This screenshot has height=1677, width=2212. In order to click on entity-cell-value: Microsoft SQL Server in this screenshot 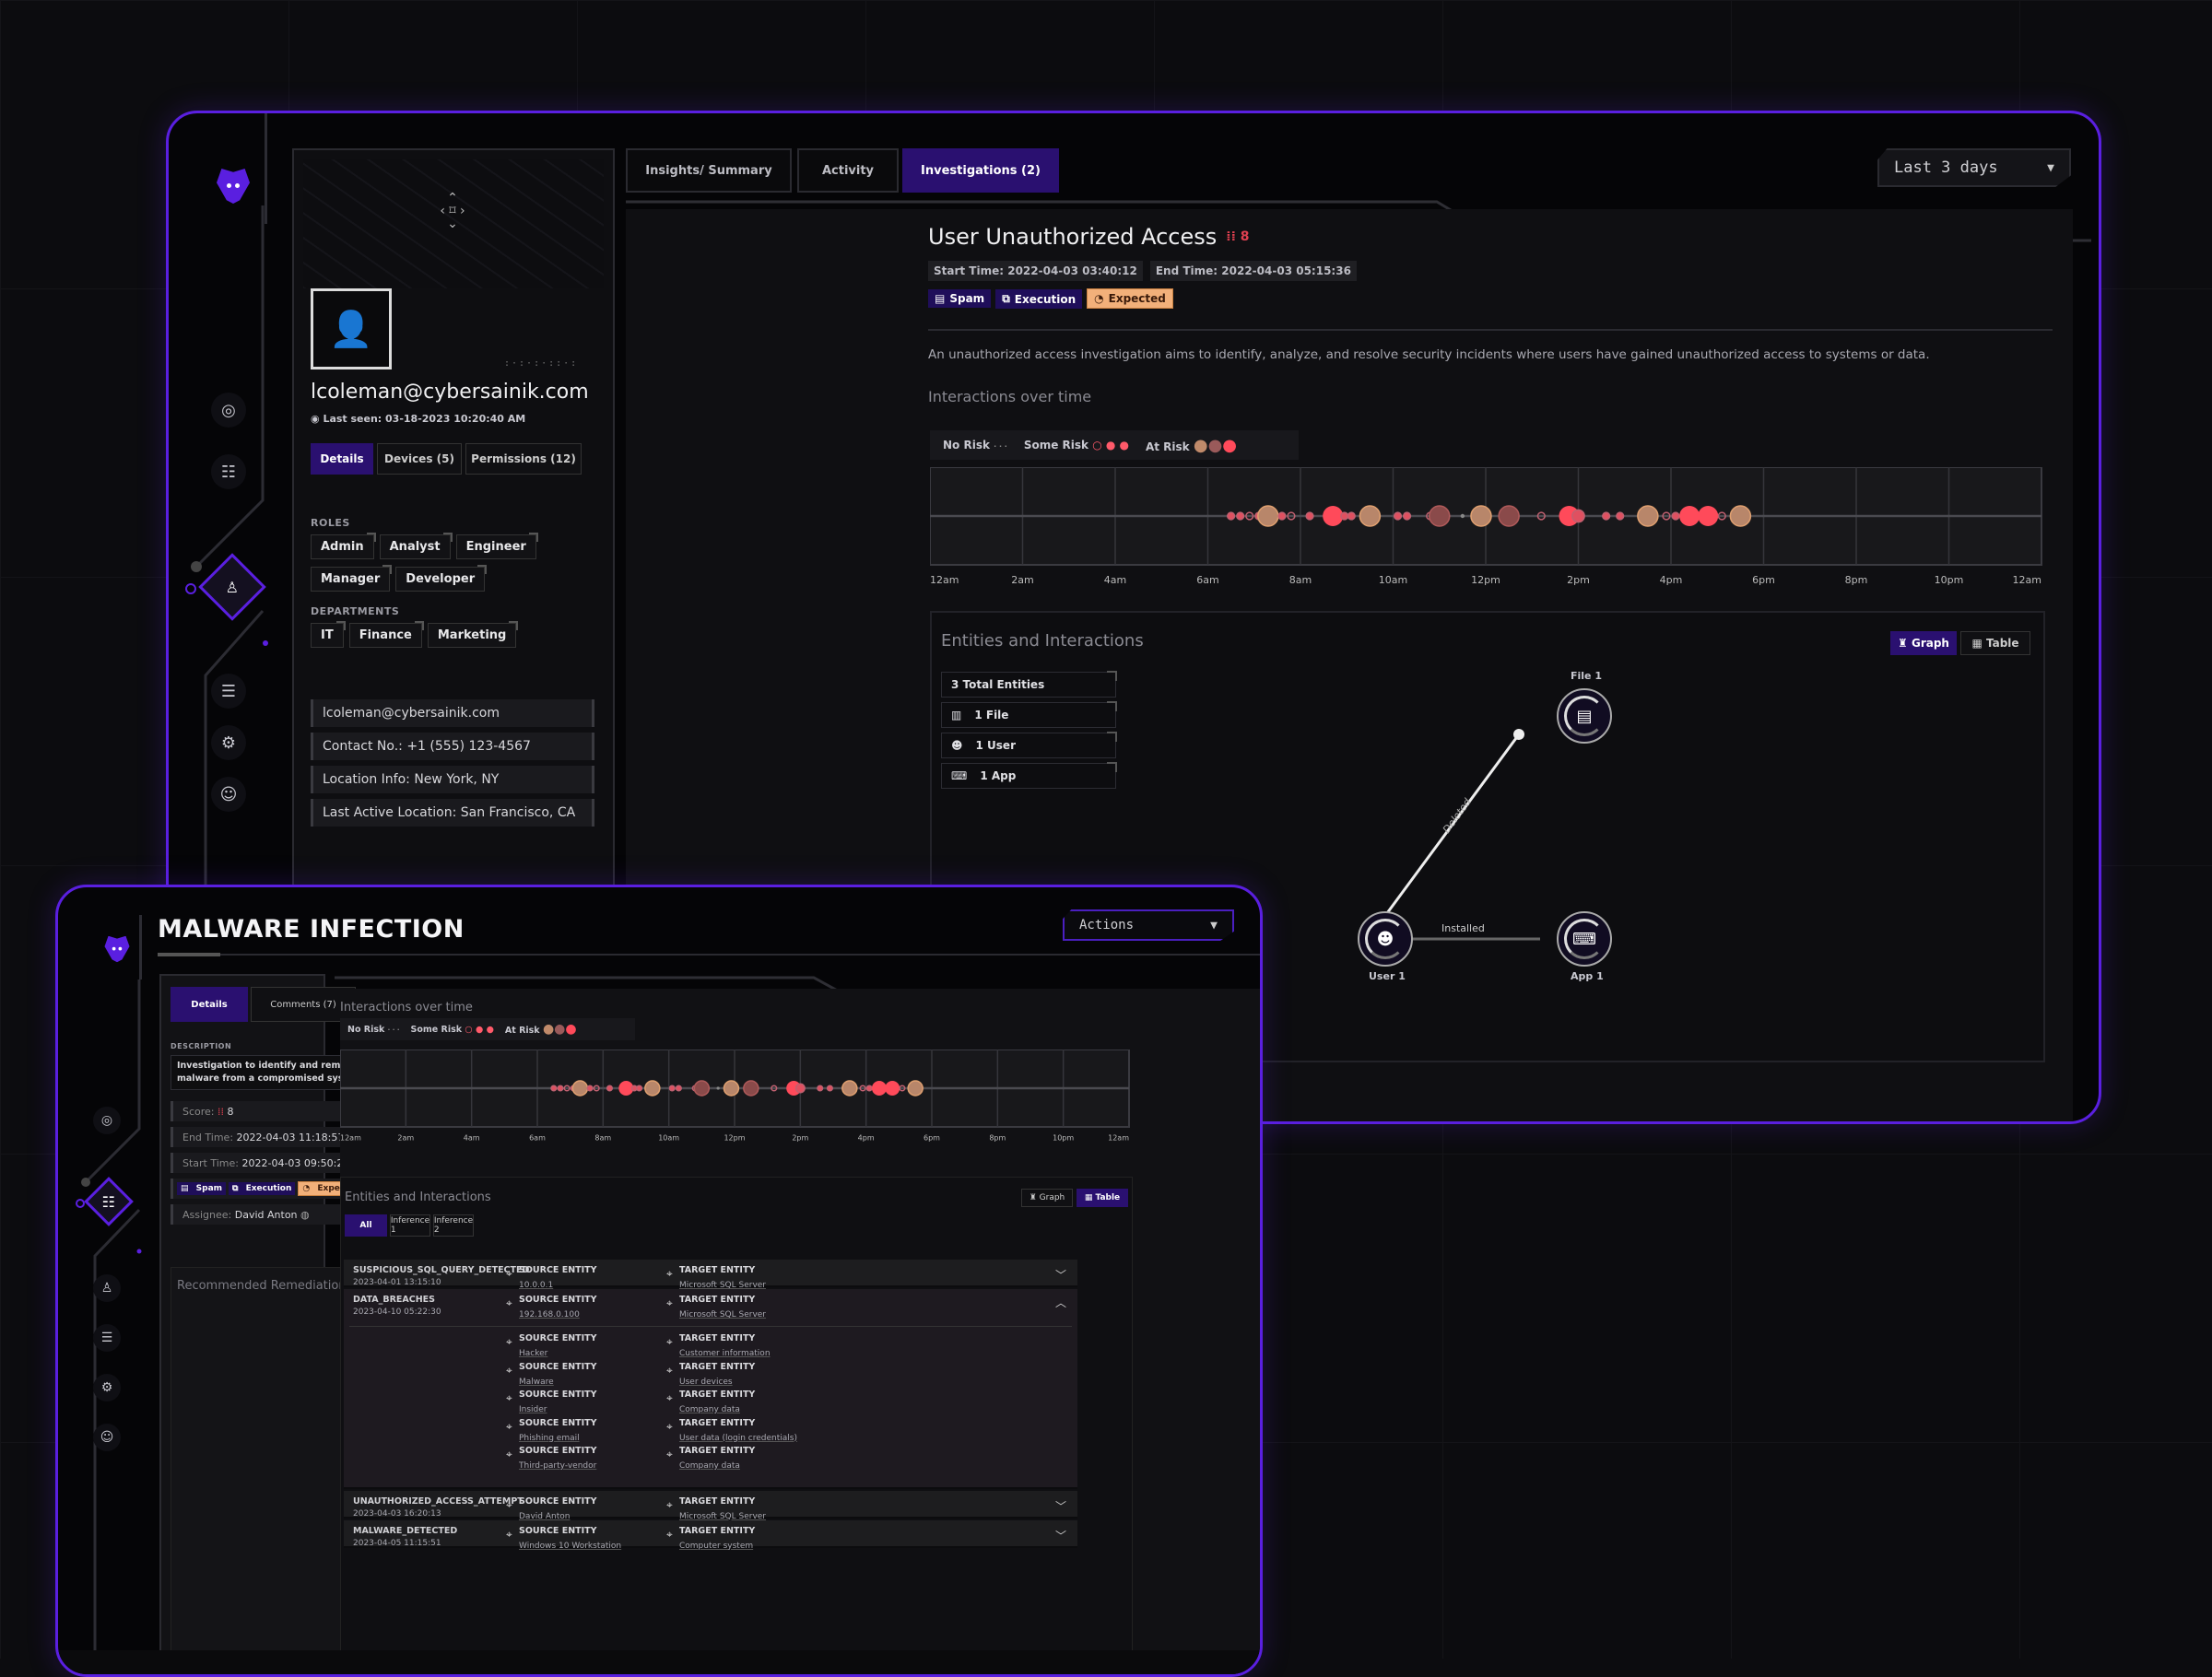, I will do `click(722, 1314)`.